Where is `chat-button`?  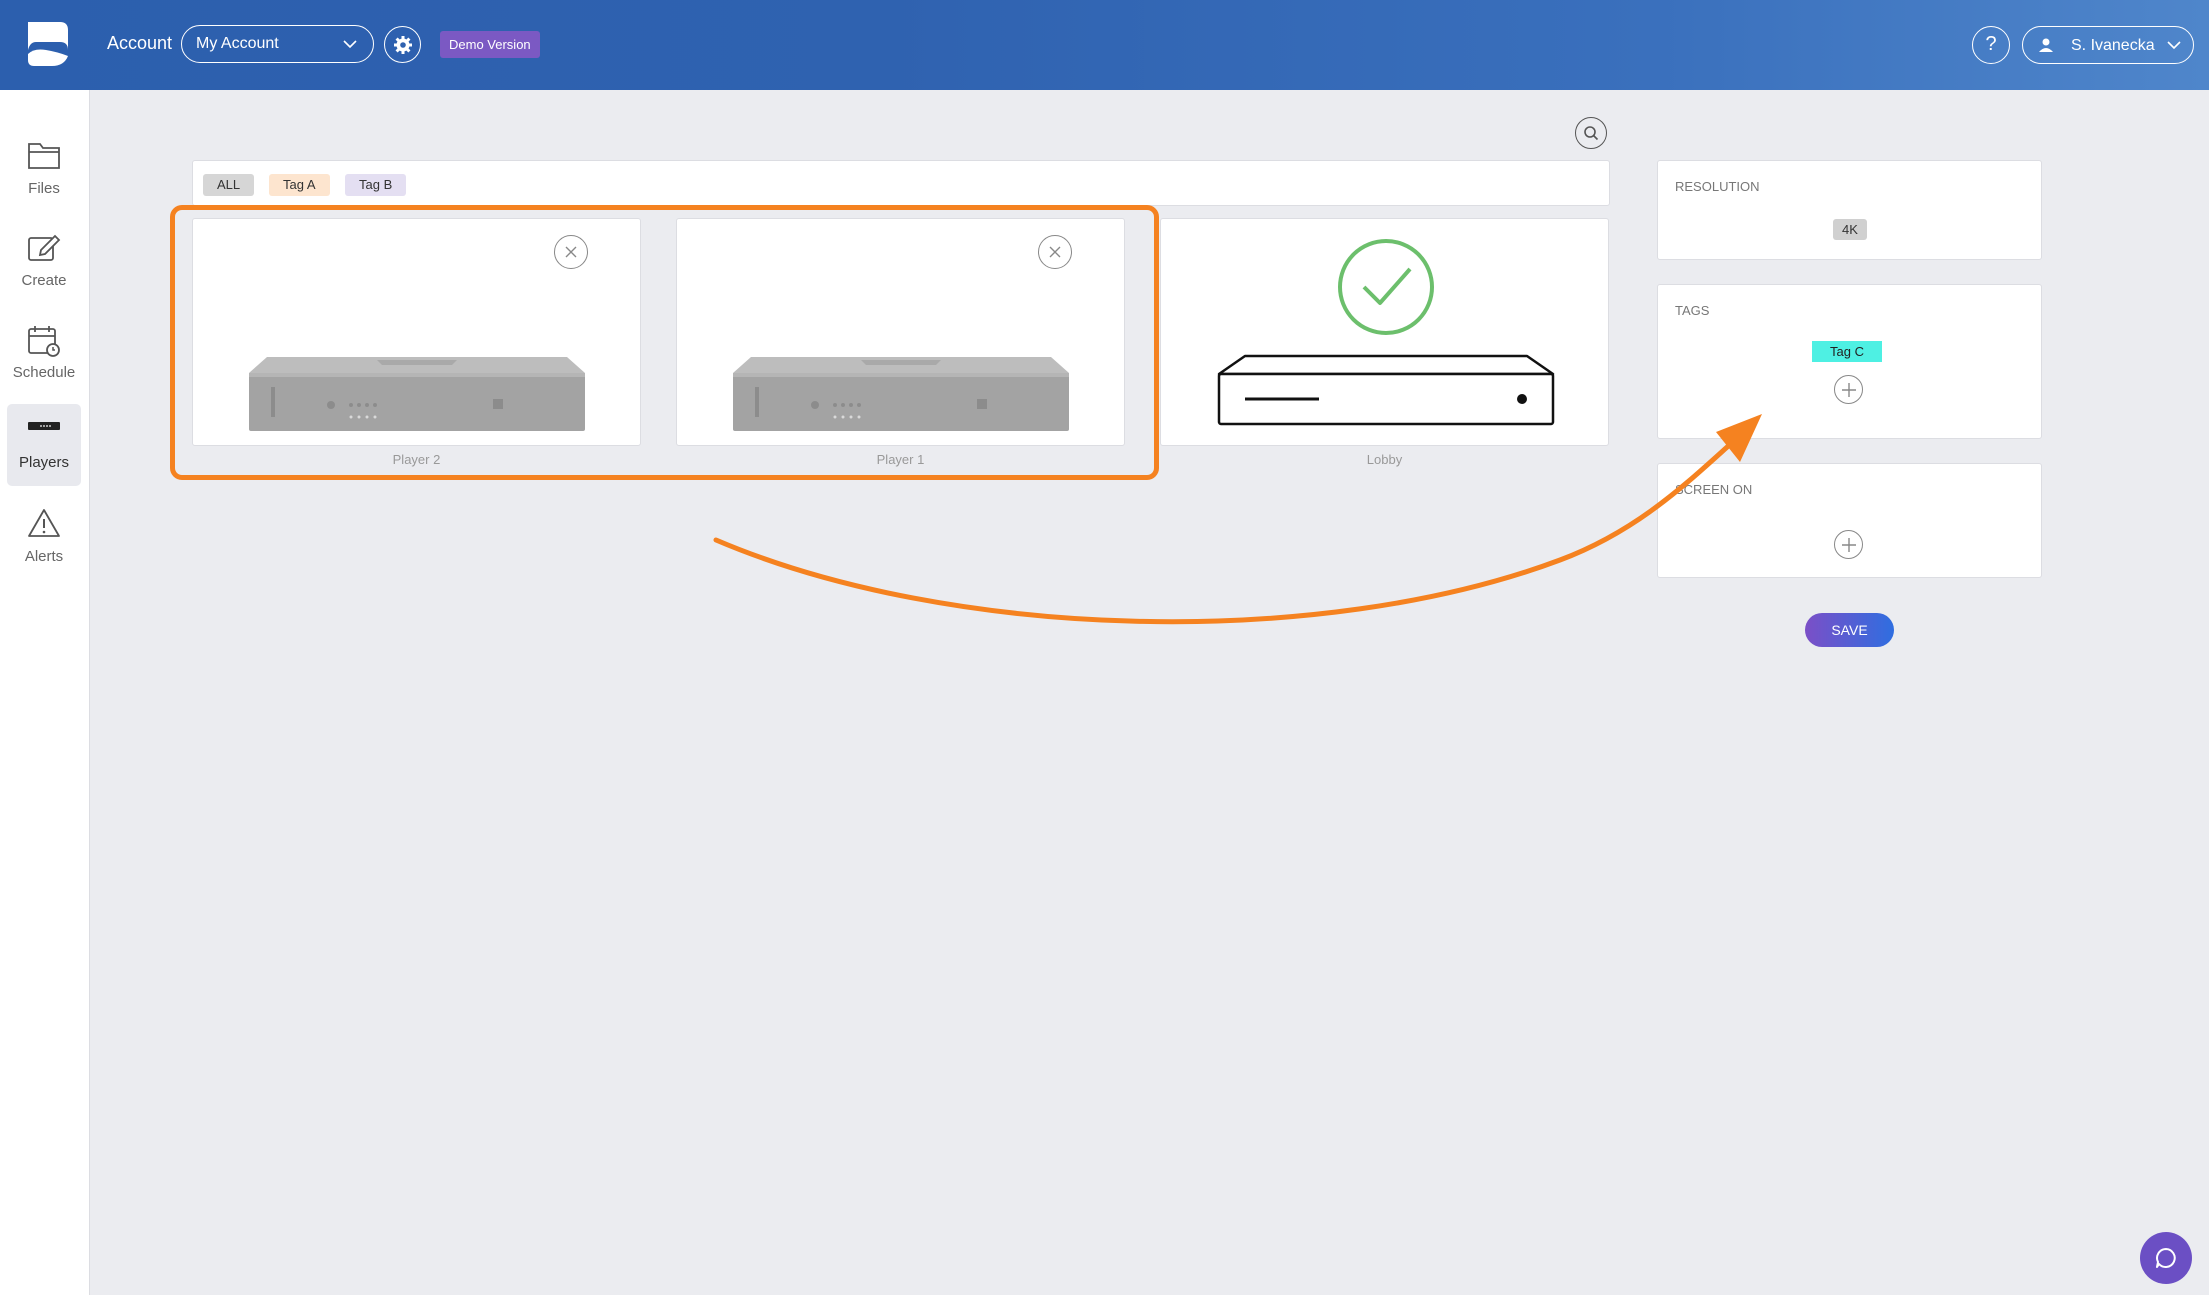
chat-button is located at coordinates (2166, 1258).